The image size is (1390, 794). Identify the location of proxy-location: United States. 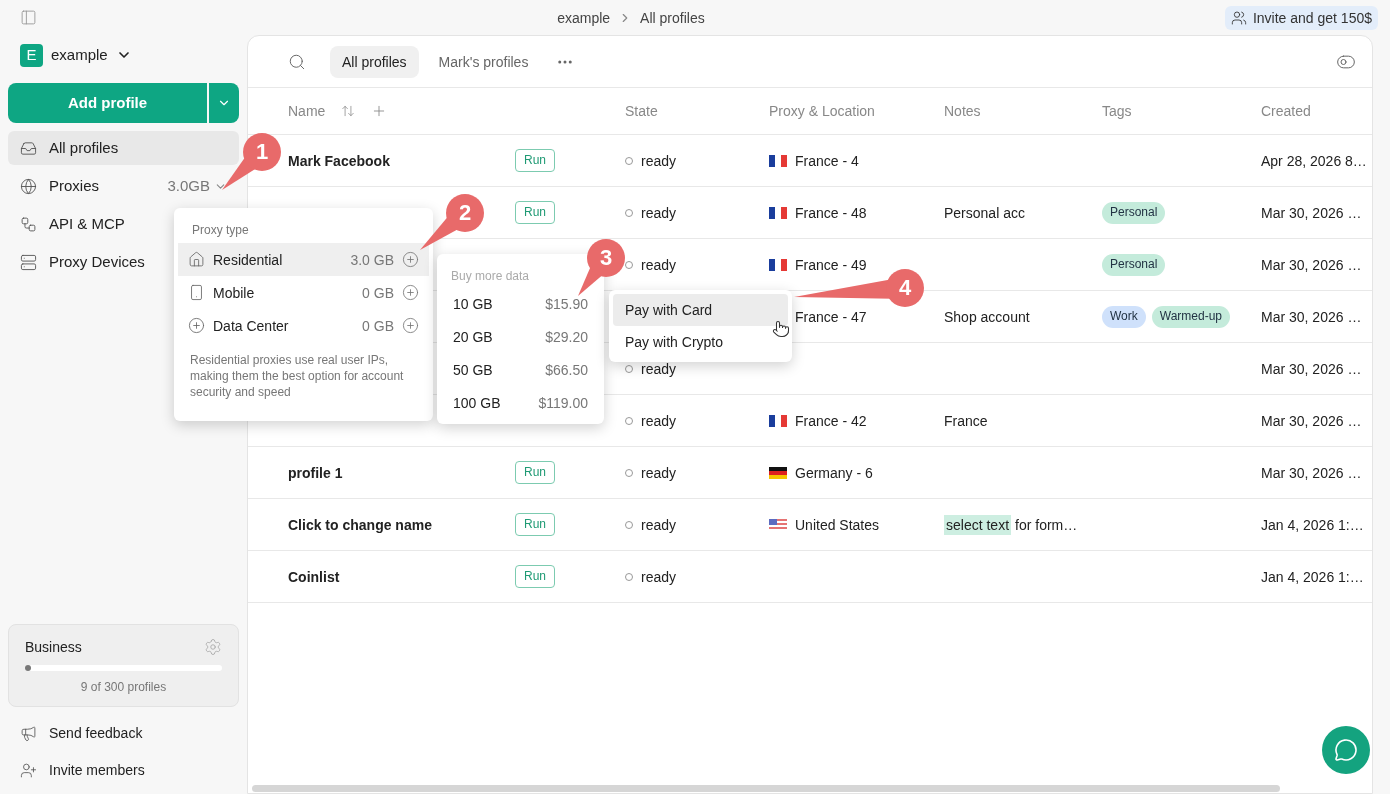
(837, 525).